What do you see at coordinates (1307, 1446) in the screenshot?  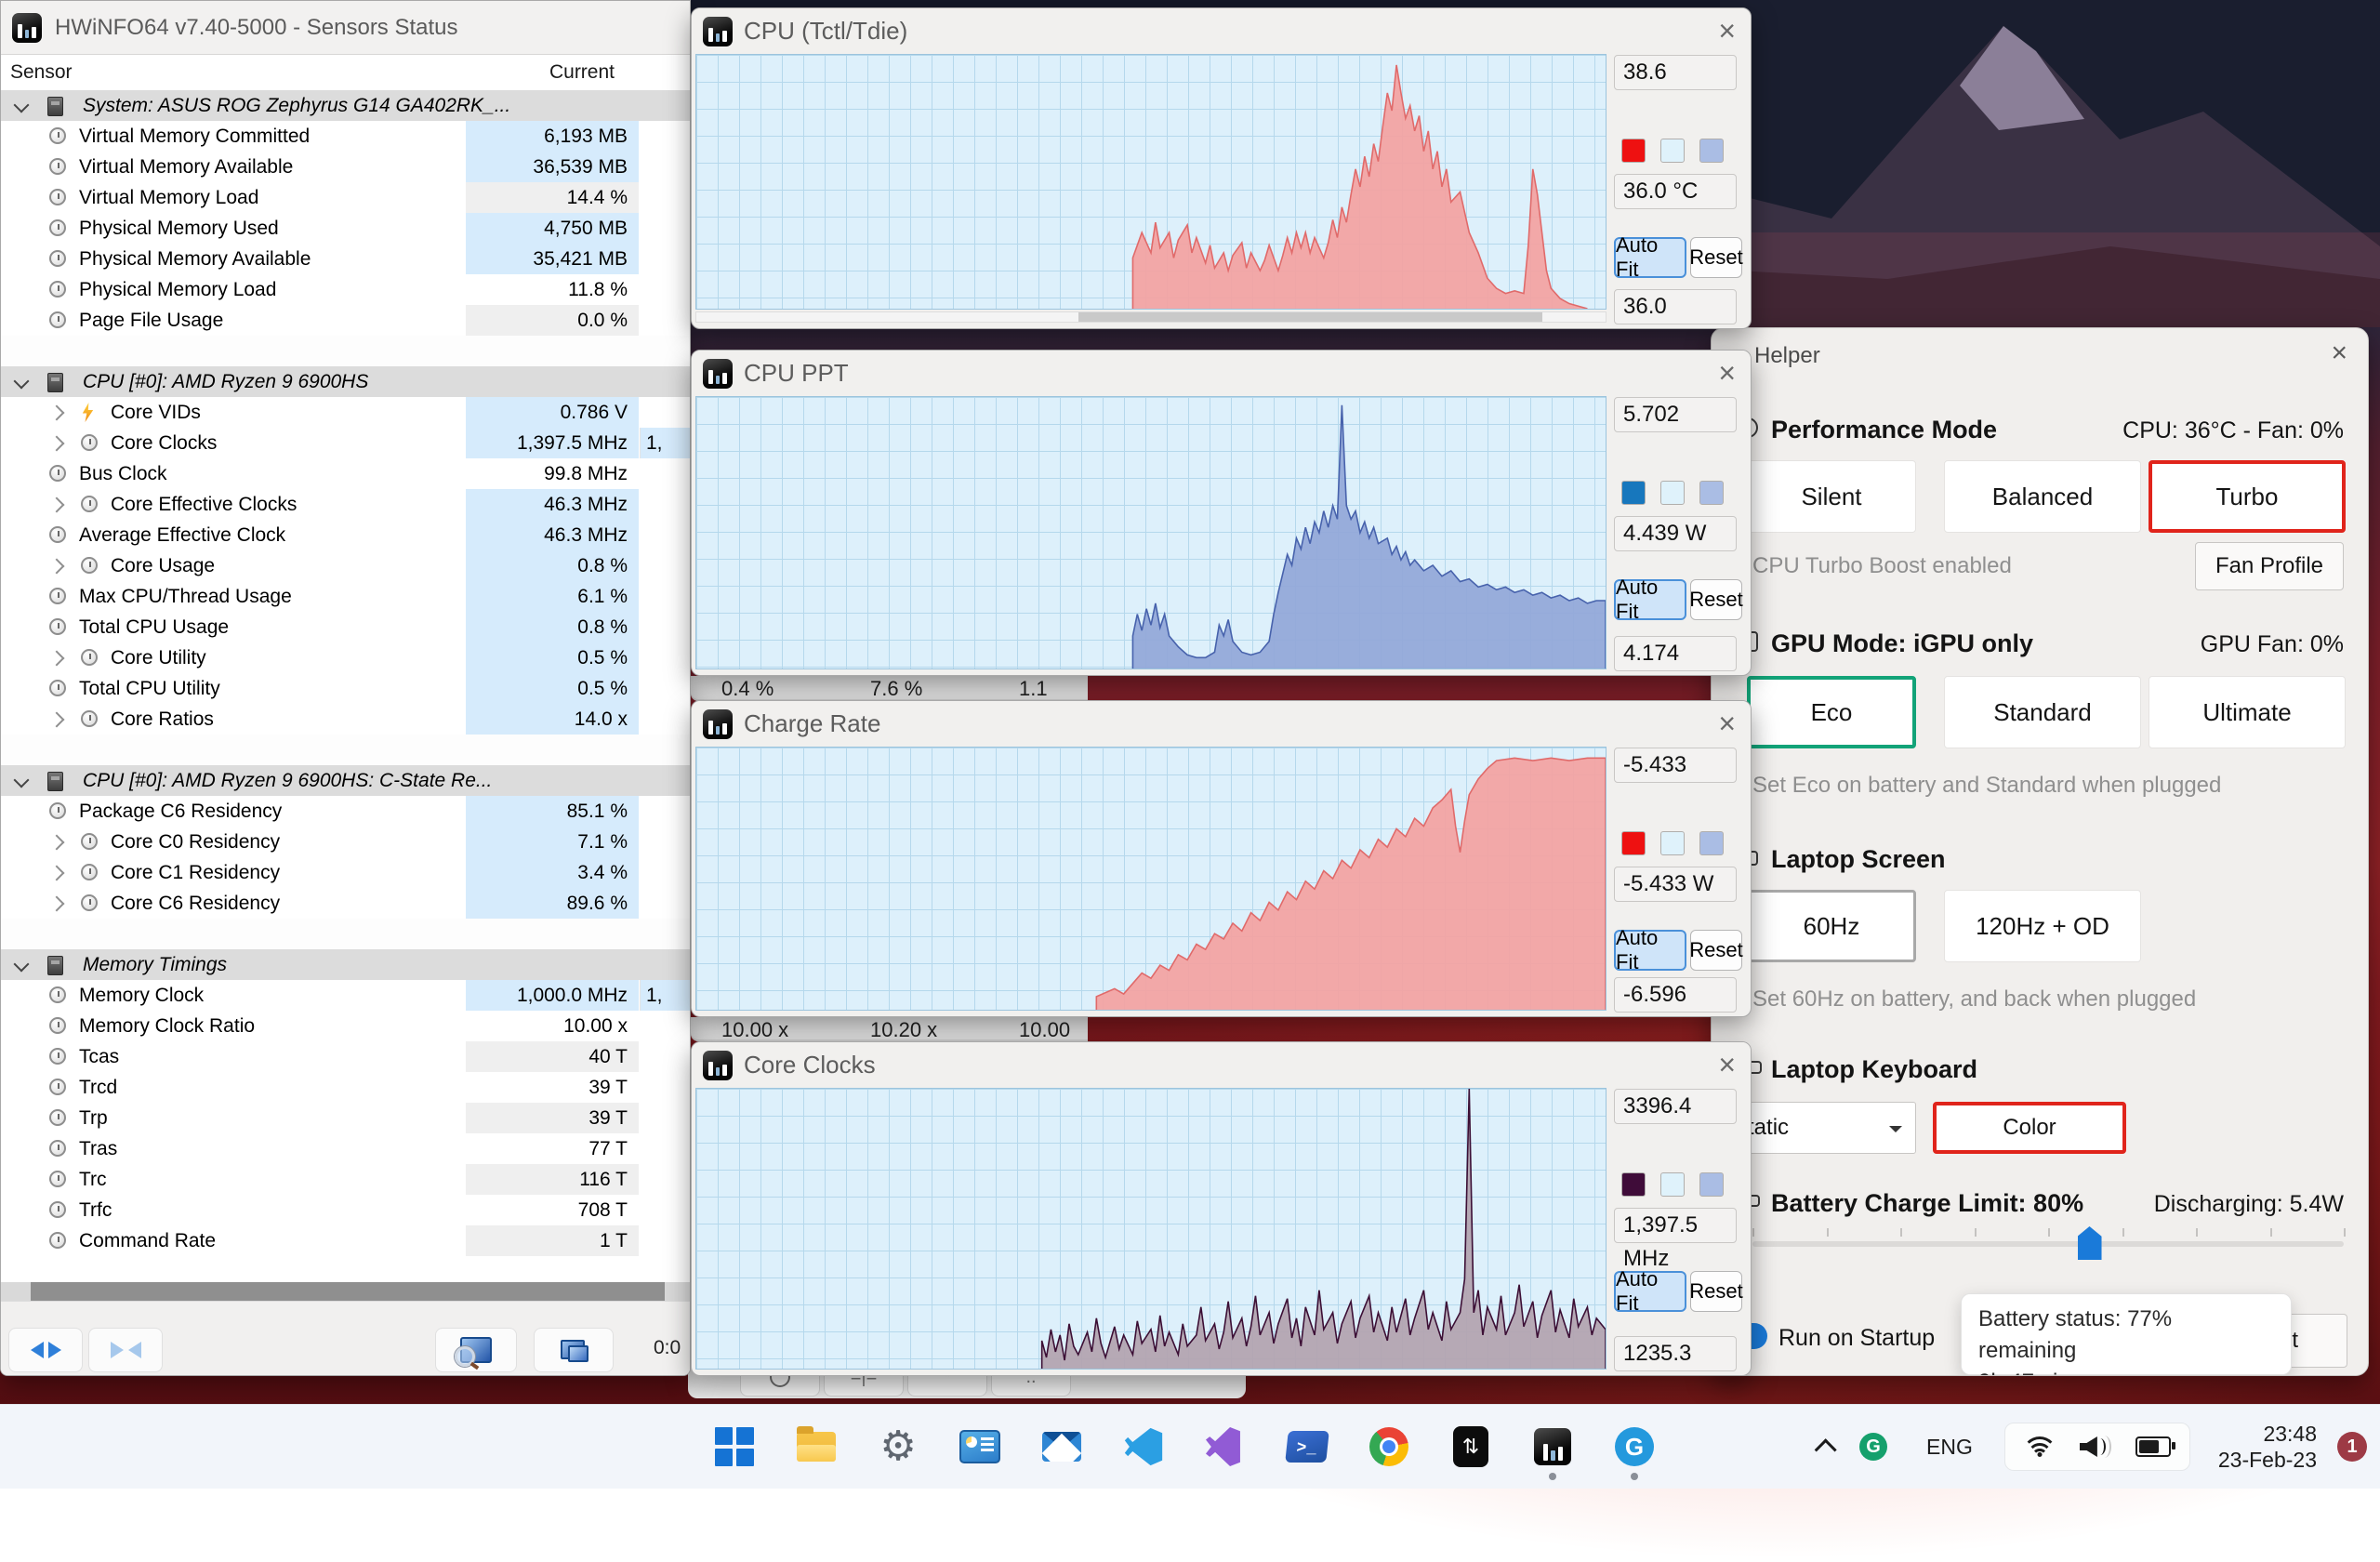 I see `taskbar-icon-powershell: >_` at bounding box center [1307, 1446].